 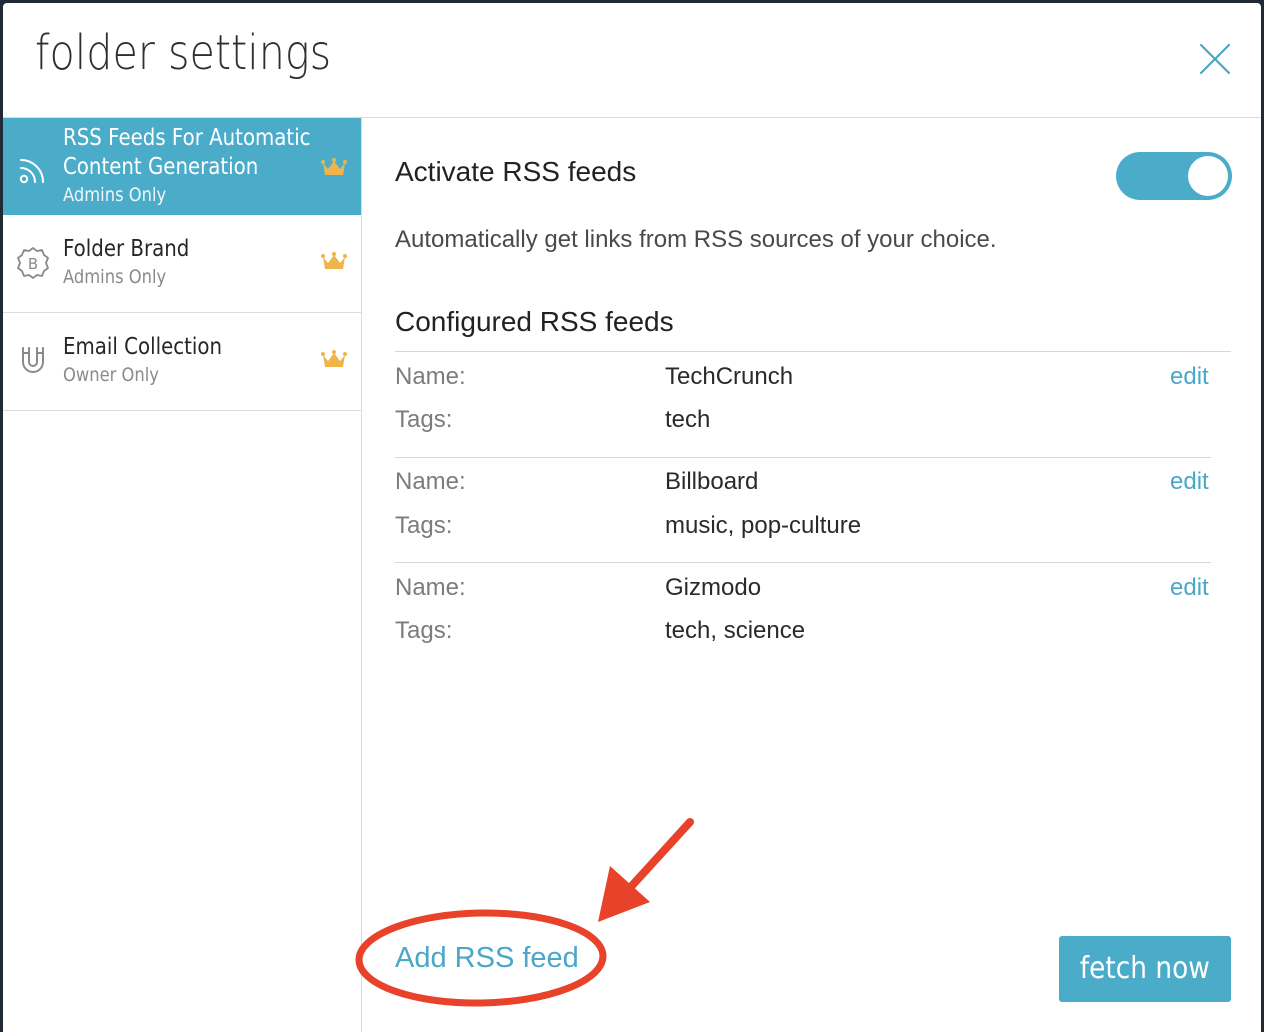 I want to click on close-icon, so click(x=1215, y=59).